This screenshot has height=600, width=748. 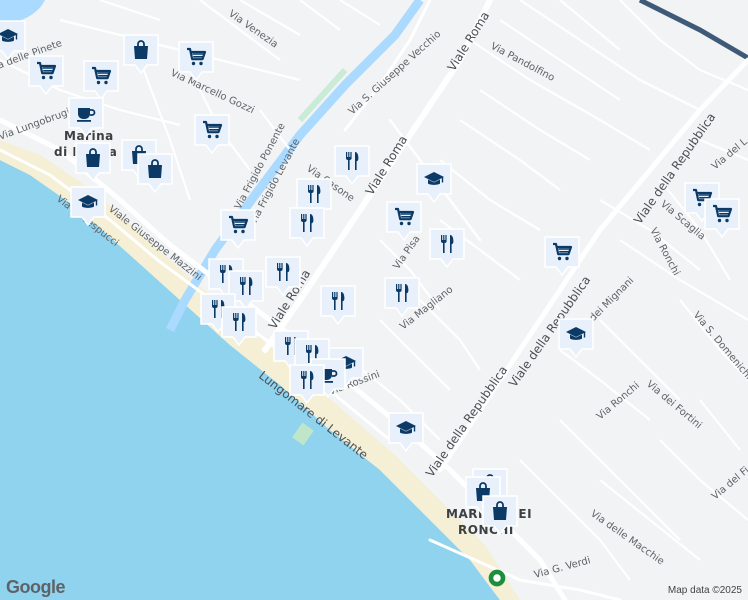 I want to click on map-attribution: Map data ©2025, so click(x=705, y=590).